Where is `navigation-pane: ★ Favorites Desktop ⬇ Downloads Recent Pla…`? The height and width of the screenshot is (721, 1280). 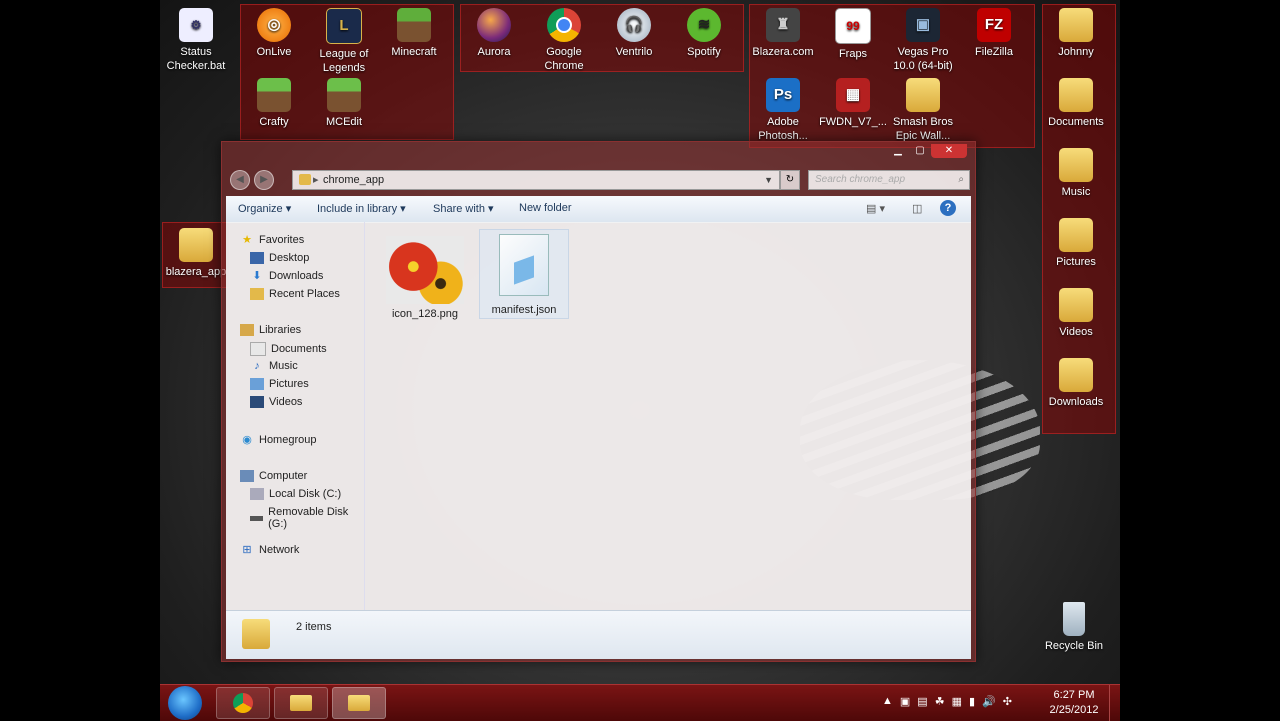
navigation-pane: ★ Favorites Desktop ⬇ Downloads Recent Pla… is located at coordinates (295, 416).